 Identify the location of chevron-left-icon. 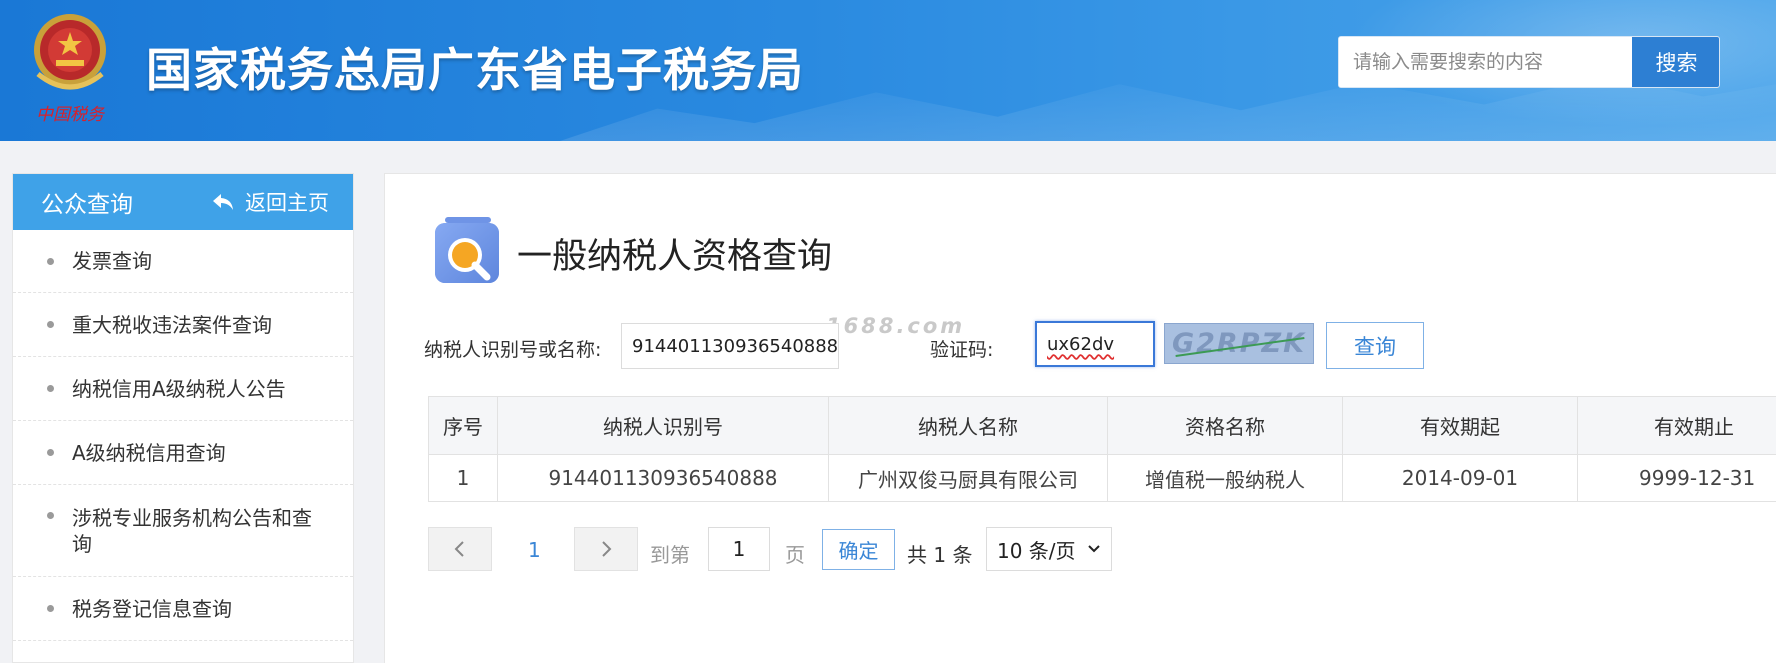
(459, 549).